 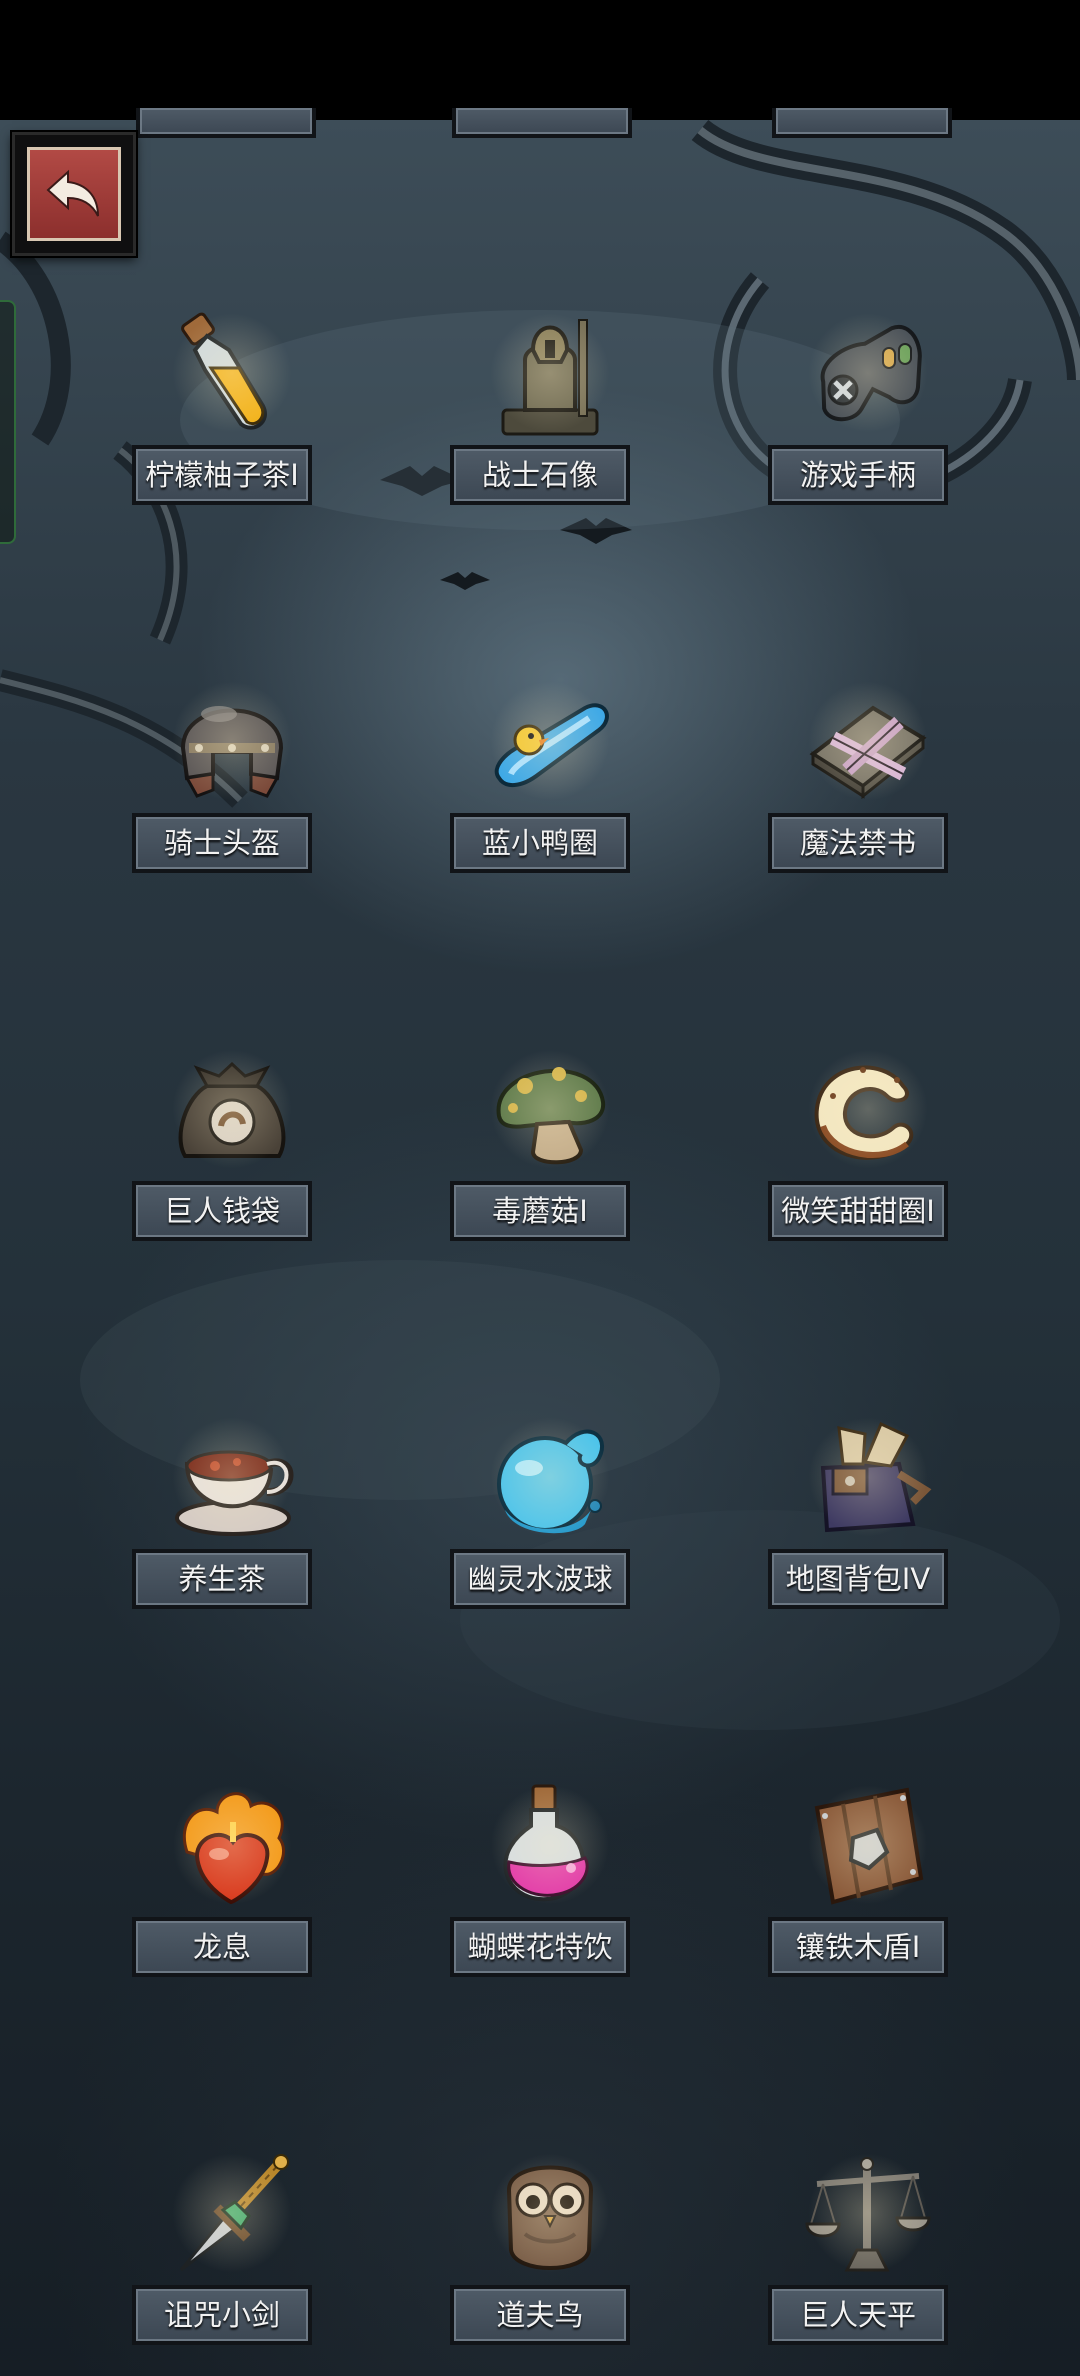 I want to click on item-name: 蝴蝶花特饮, so click(x=540, y=1947).